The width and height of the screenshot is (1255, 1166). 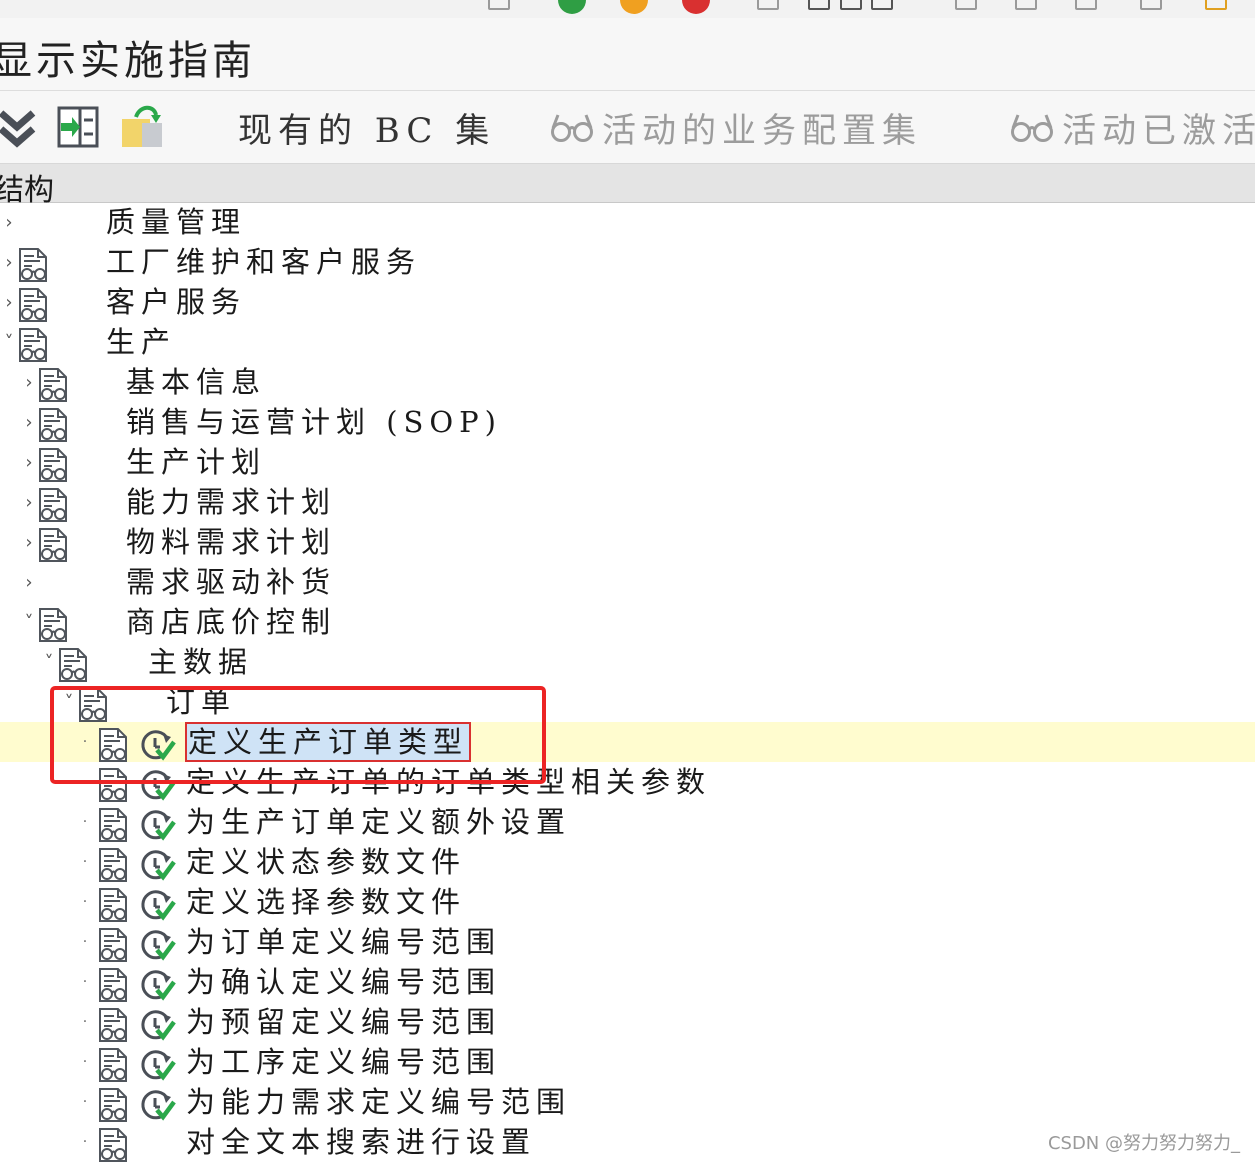 What do you see at coordinates (314, 422) in the screenshot?
I see `tree-node-label: 销售与运营计划 (SOP)` at bounding box center [314, 422].